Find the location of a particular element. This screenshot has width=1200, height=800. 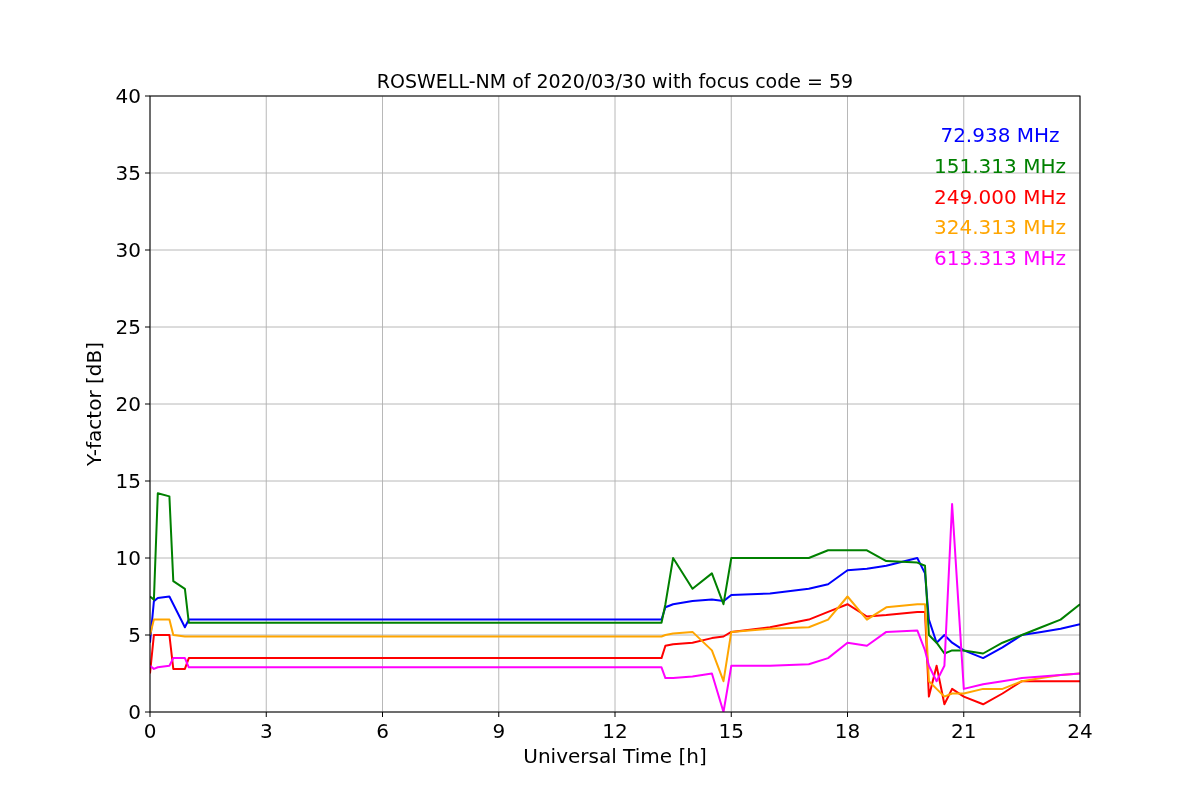

tick-label: 20 is located at coordinates (128, 404).